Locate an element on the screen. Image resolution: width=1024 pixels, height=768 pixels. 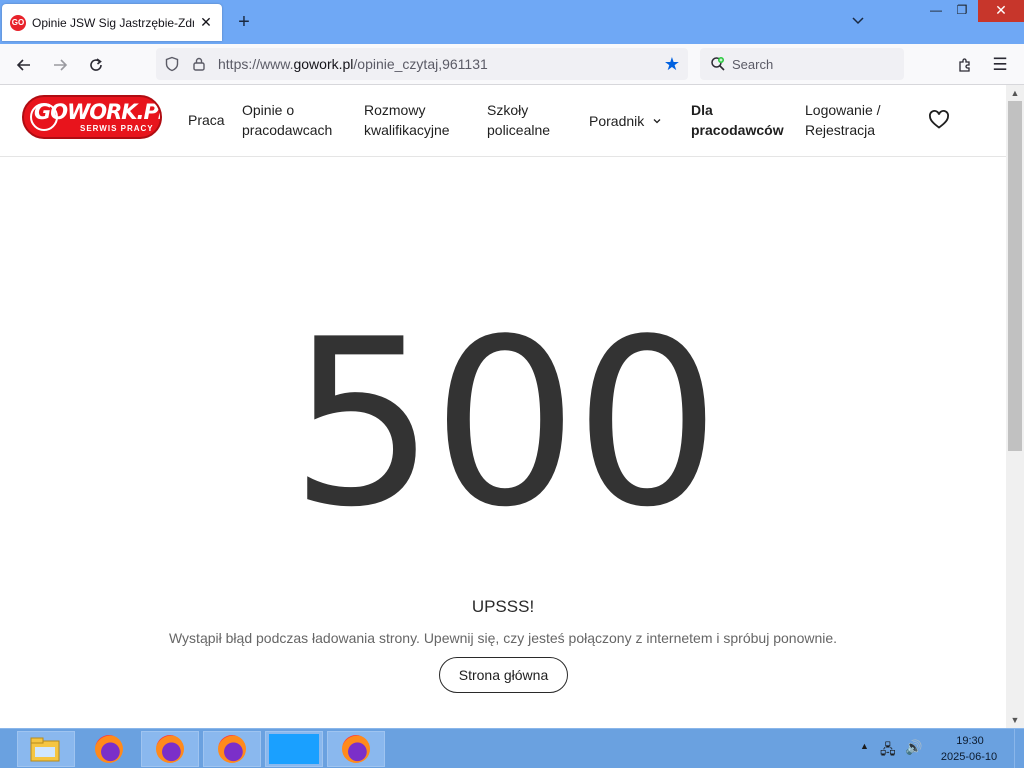
search-input: Search is located at coordinates (752, 64).